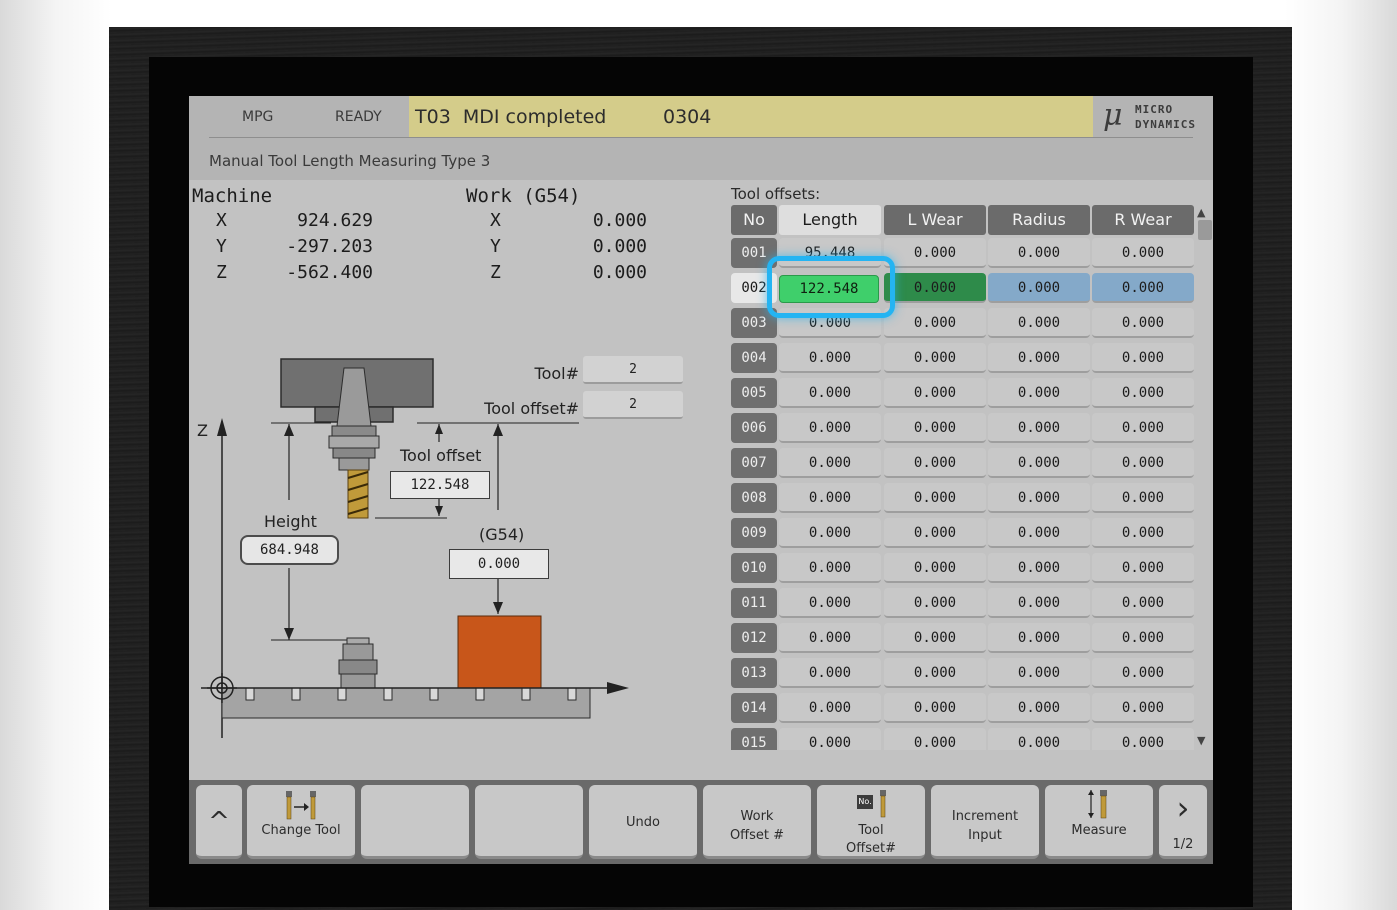  Describe the element at coordinates (1165, 124) in the screenshot. I see `brand-line-2: DYNAMICS` at that location.